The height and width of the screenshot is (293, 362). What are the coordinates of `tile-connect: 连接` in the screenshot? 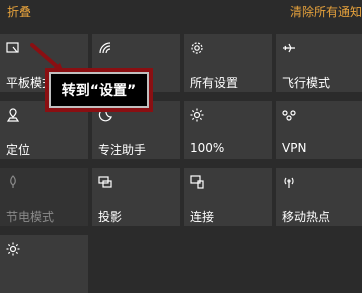 It's located at (228, 197).